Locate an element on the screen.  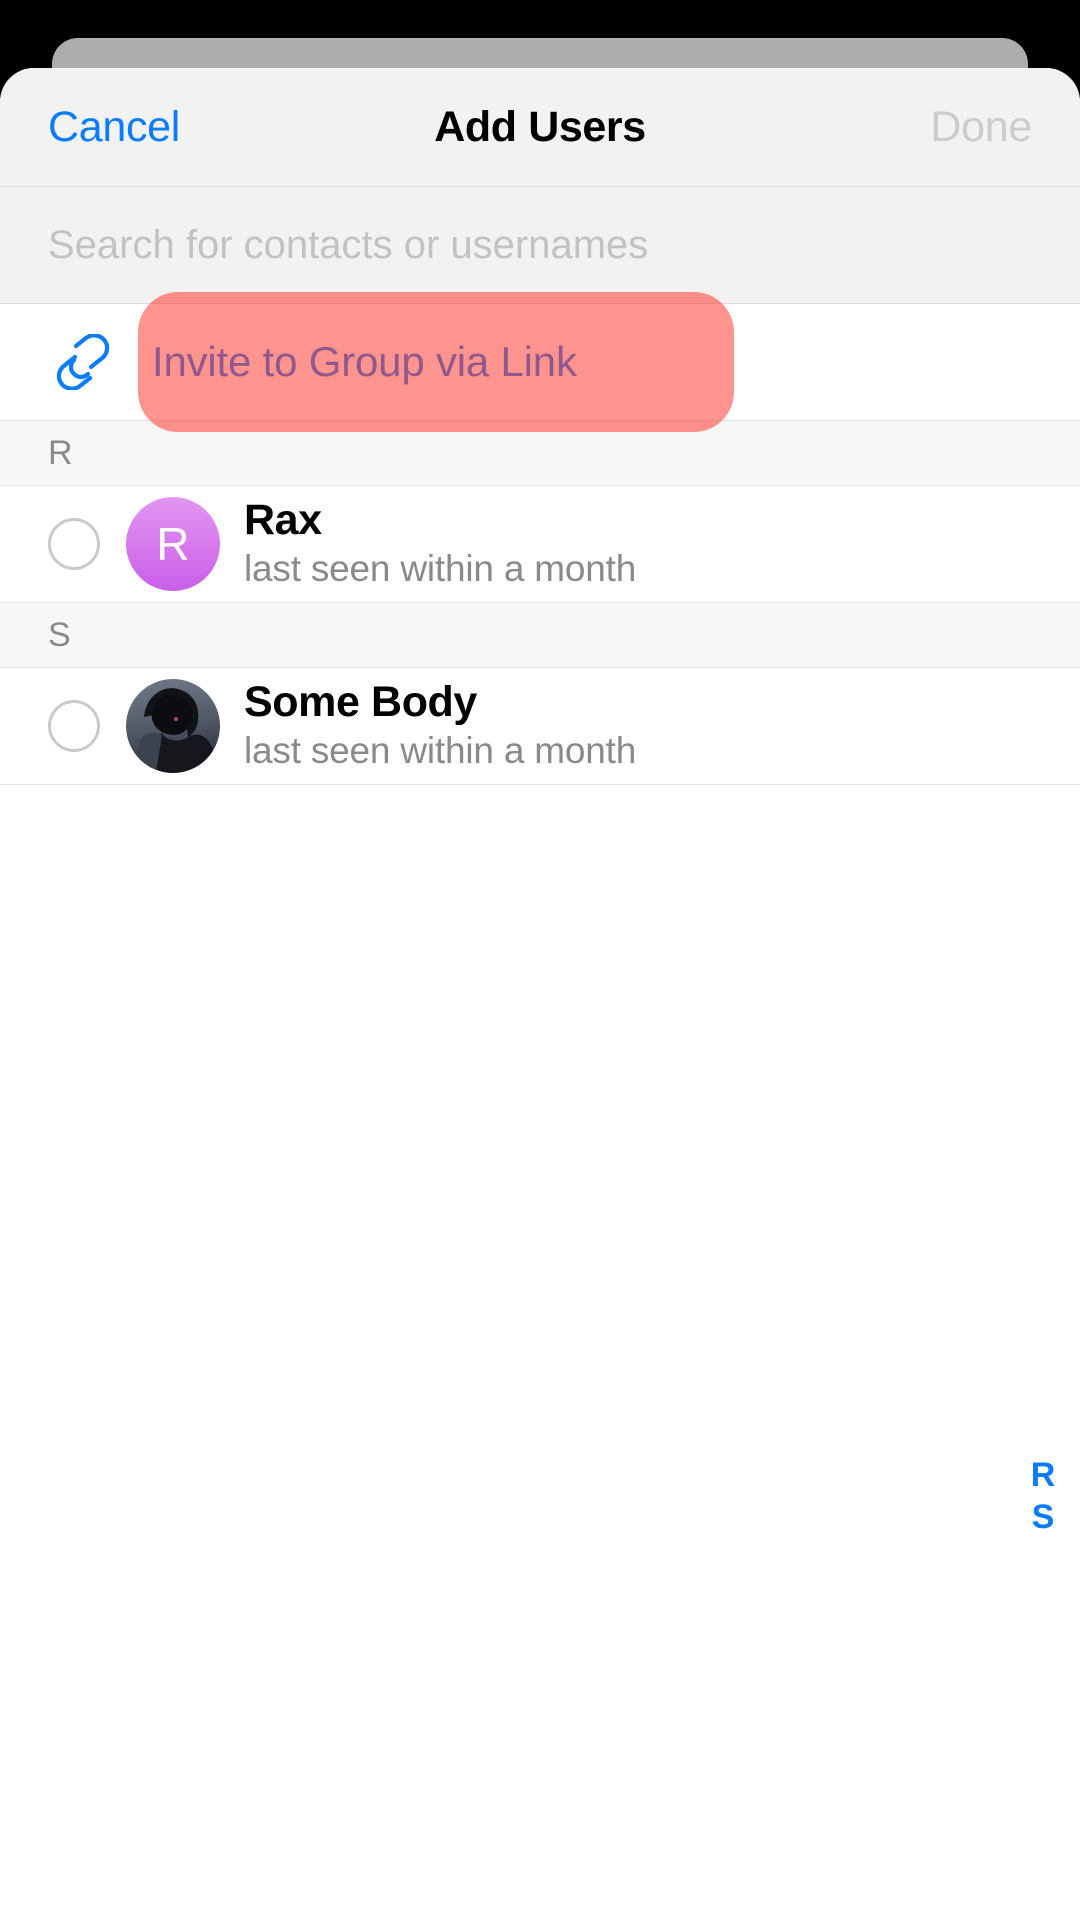
search-input is located at coordinates (498, 245).